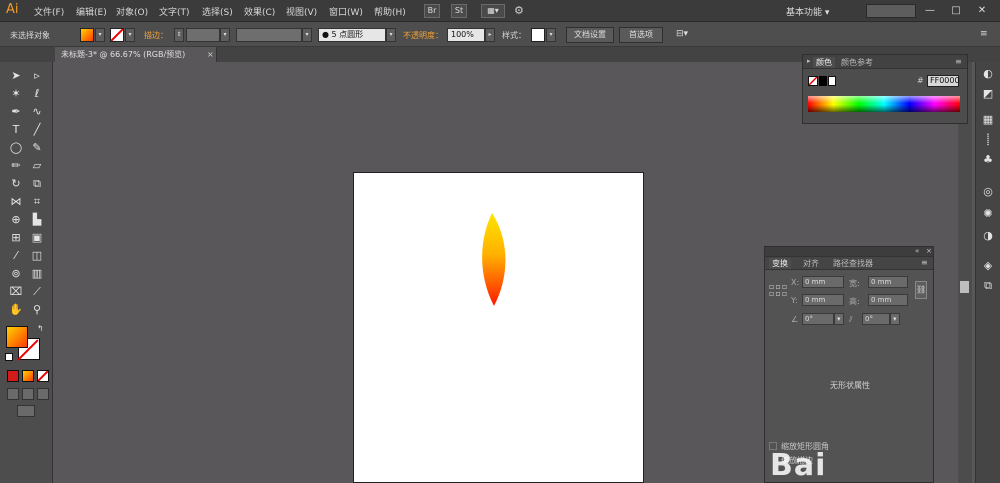  What do you see at coordinates (943, 81) in the screenshot?
I see `hex-color-field: FF0000` at bounding box center [943, 81].